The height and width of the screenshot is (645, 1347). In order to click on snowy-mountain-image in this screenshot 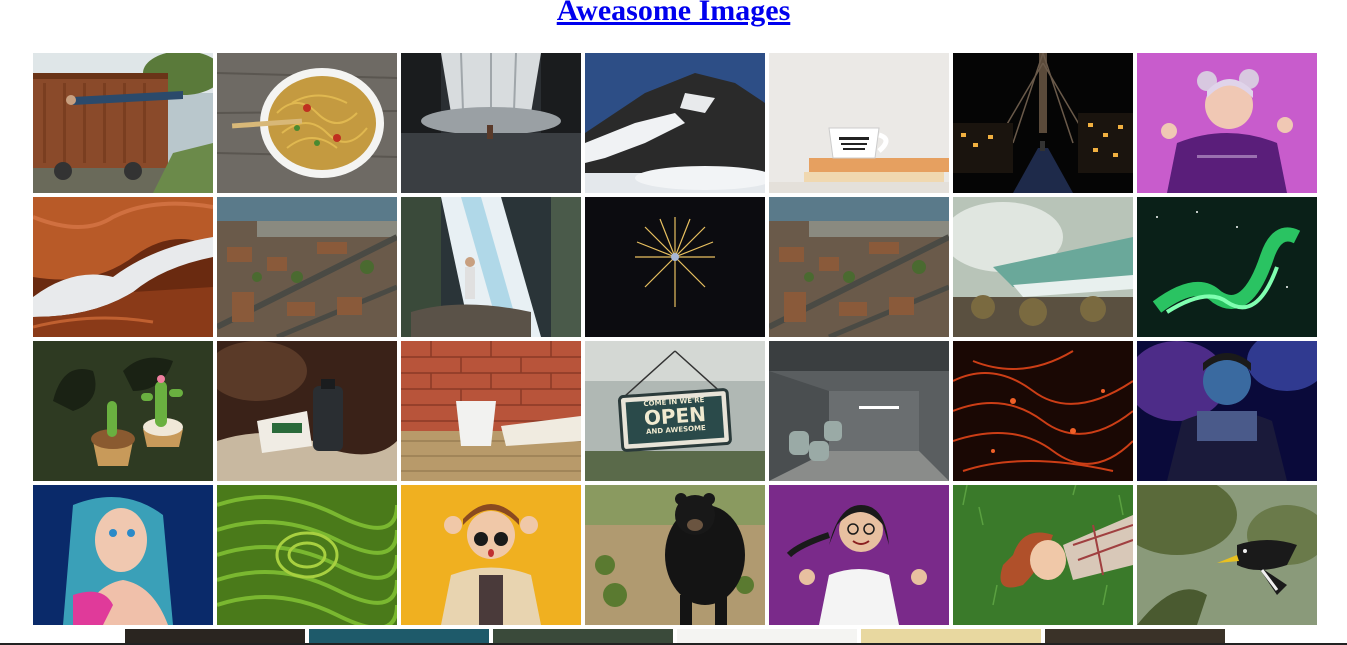, I will do `click(675, 123)`.